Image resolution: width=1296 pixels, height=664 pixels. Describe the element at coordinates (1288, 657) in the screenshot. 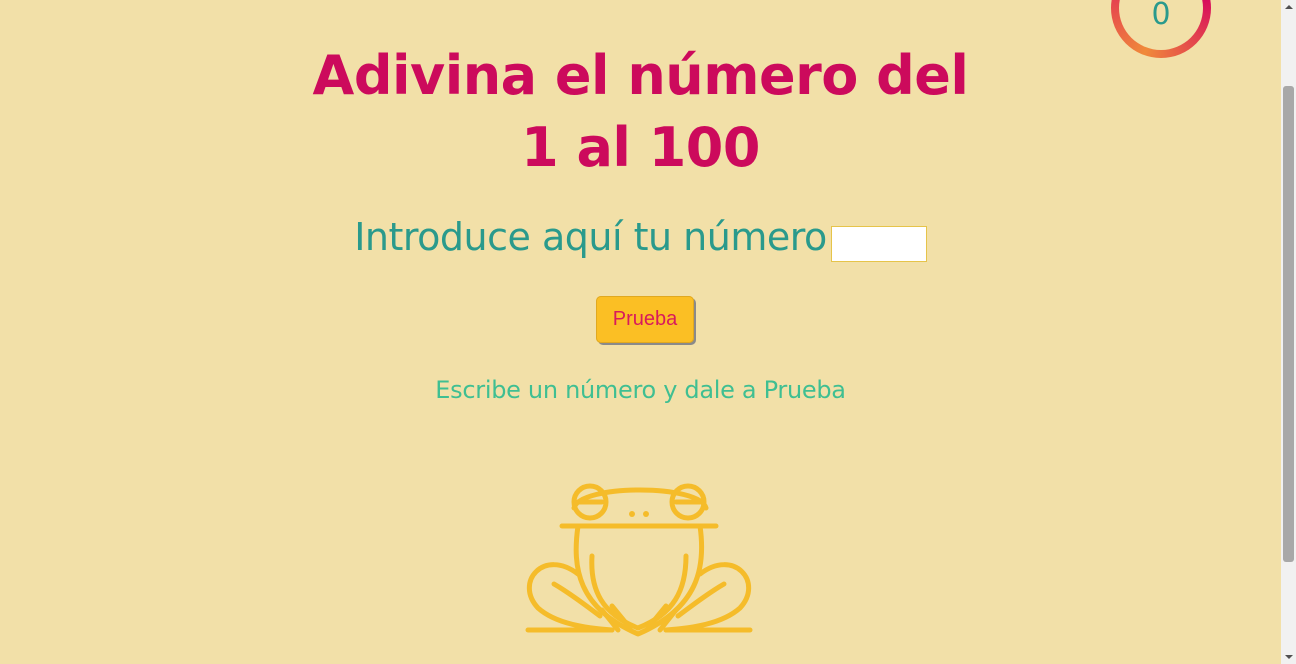

I see `scroll-down-arrow-icon` at that location.